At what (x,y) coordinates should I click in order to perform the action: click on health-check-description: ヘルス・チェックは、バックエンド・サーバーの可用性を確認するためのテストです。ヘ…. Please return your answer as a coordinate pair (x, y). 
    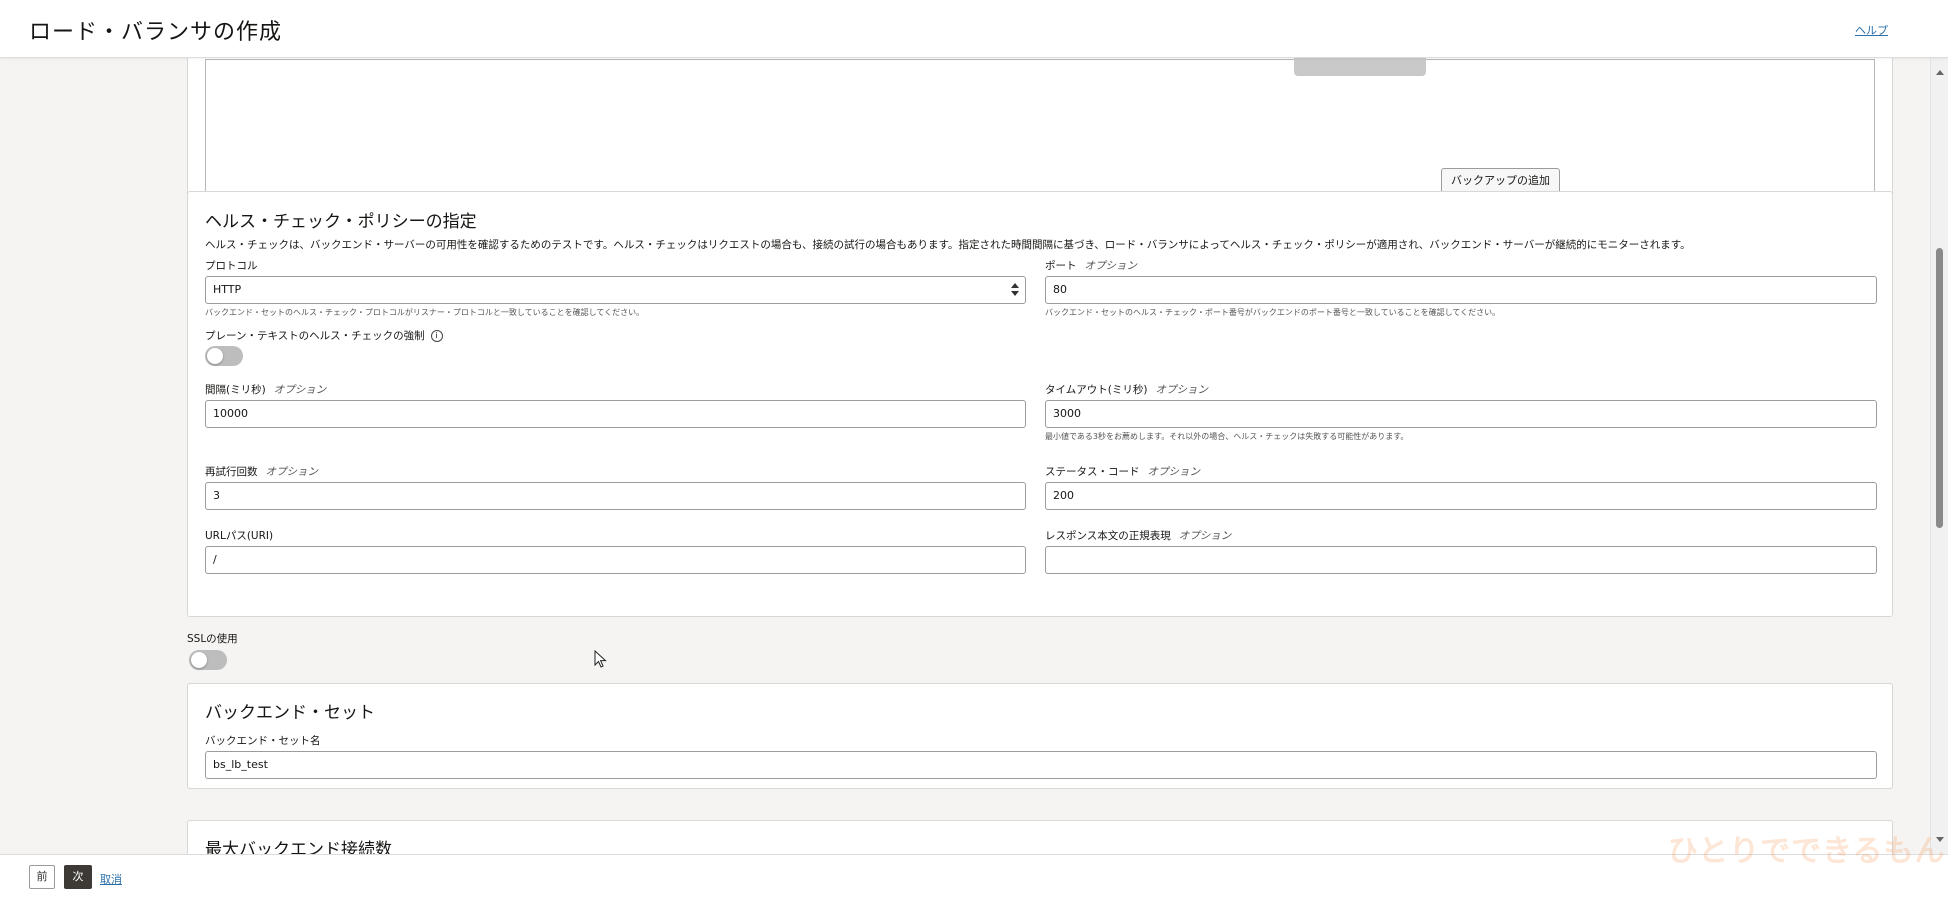
    Looking at the image, I should click on (948, 245).